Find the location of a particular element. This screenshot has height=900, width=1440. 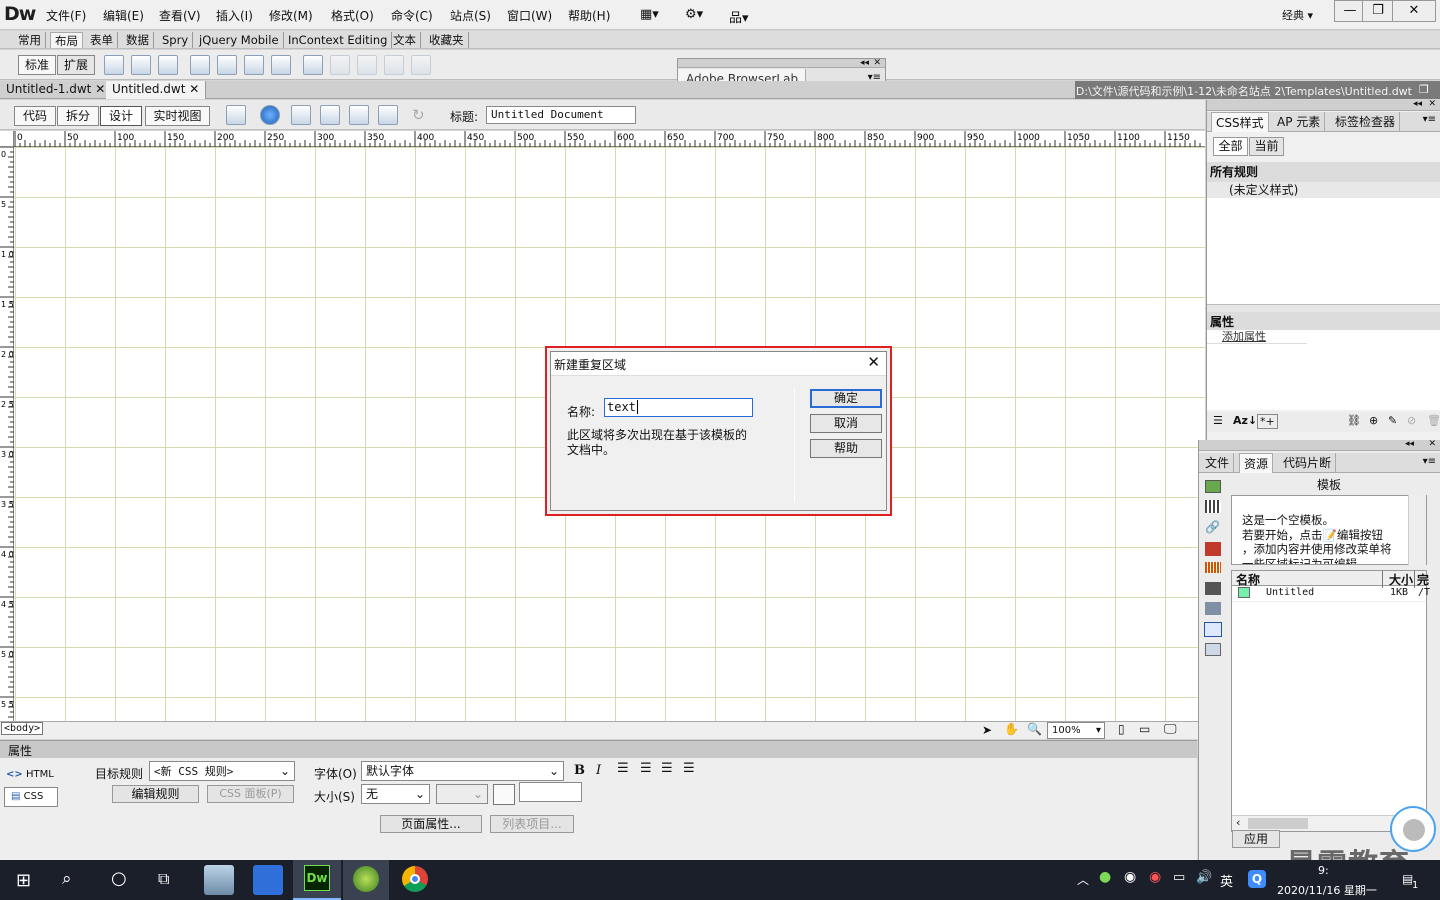

insert-tab-spry: Spry is located at coordinates (176, 40).